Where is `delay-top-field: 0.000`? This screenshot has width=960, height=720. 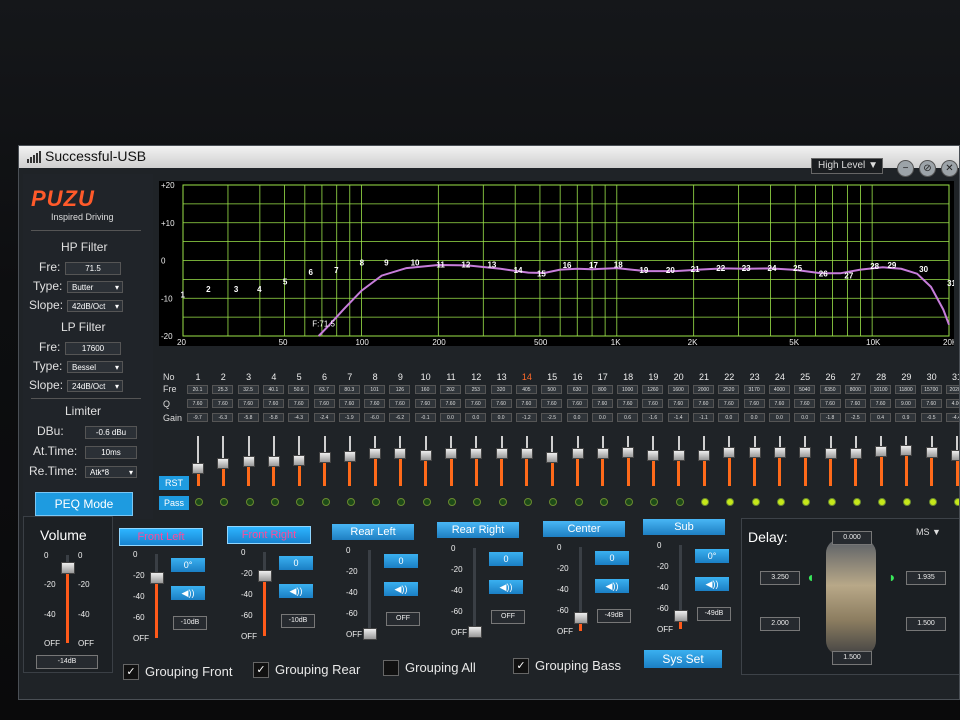
delay-top-field: 0.000 is located at coordinates (852, 538).